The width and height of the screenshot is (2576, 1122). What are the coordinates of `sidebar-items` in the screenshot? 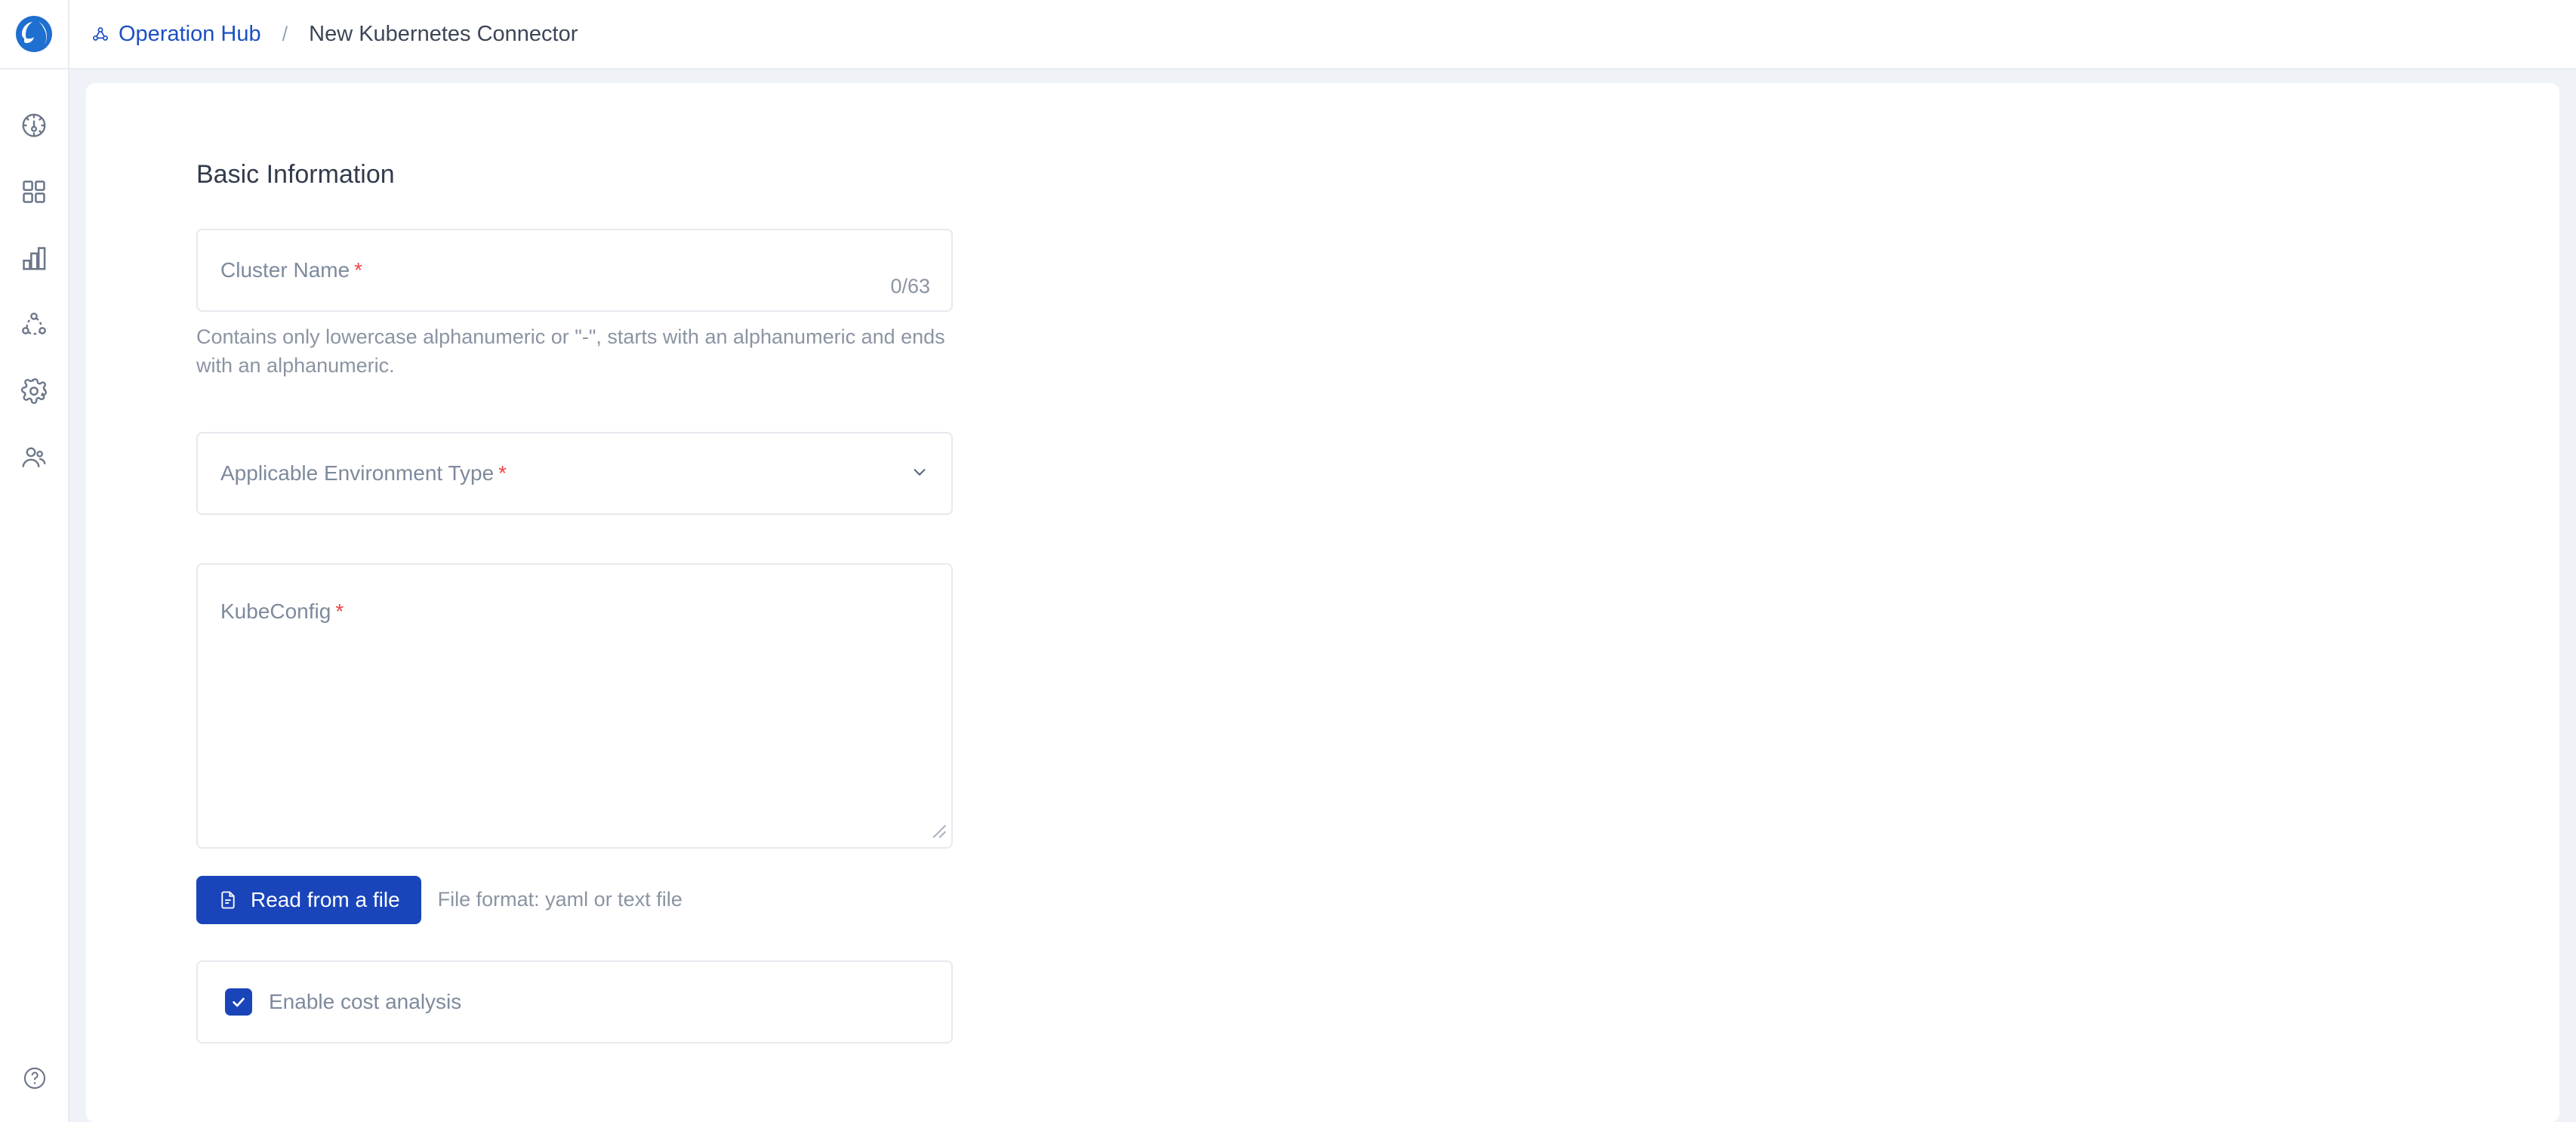 It's located at (34, 291).